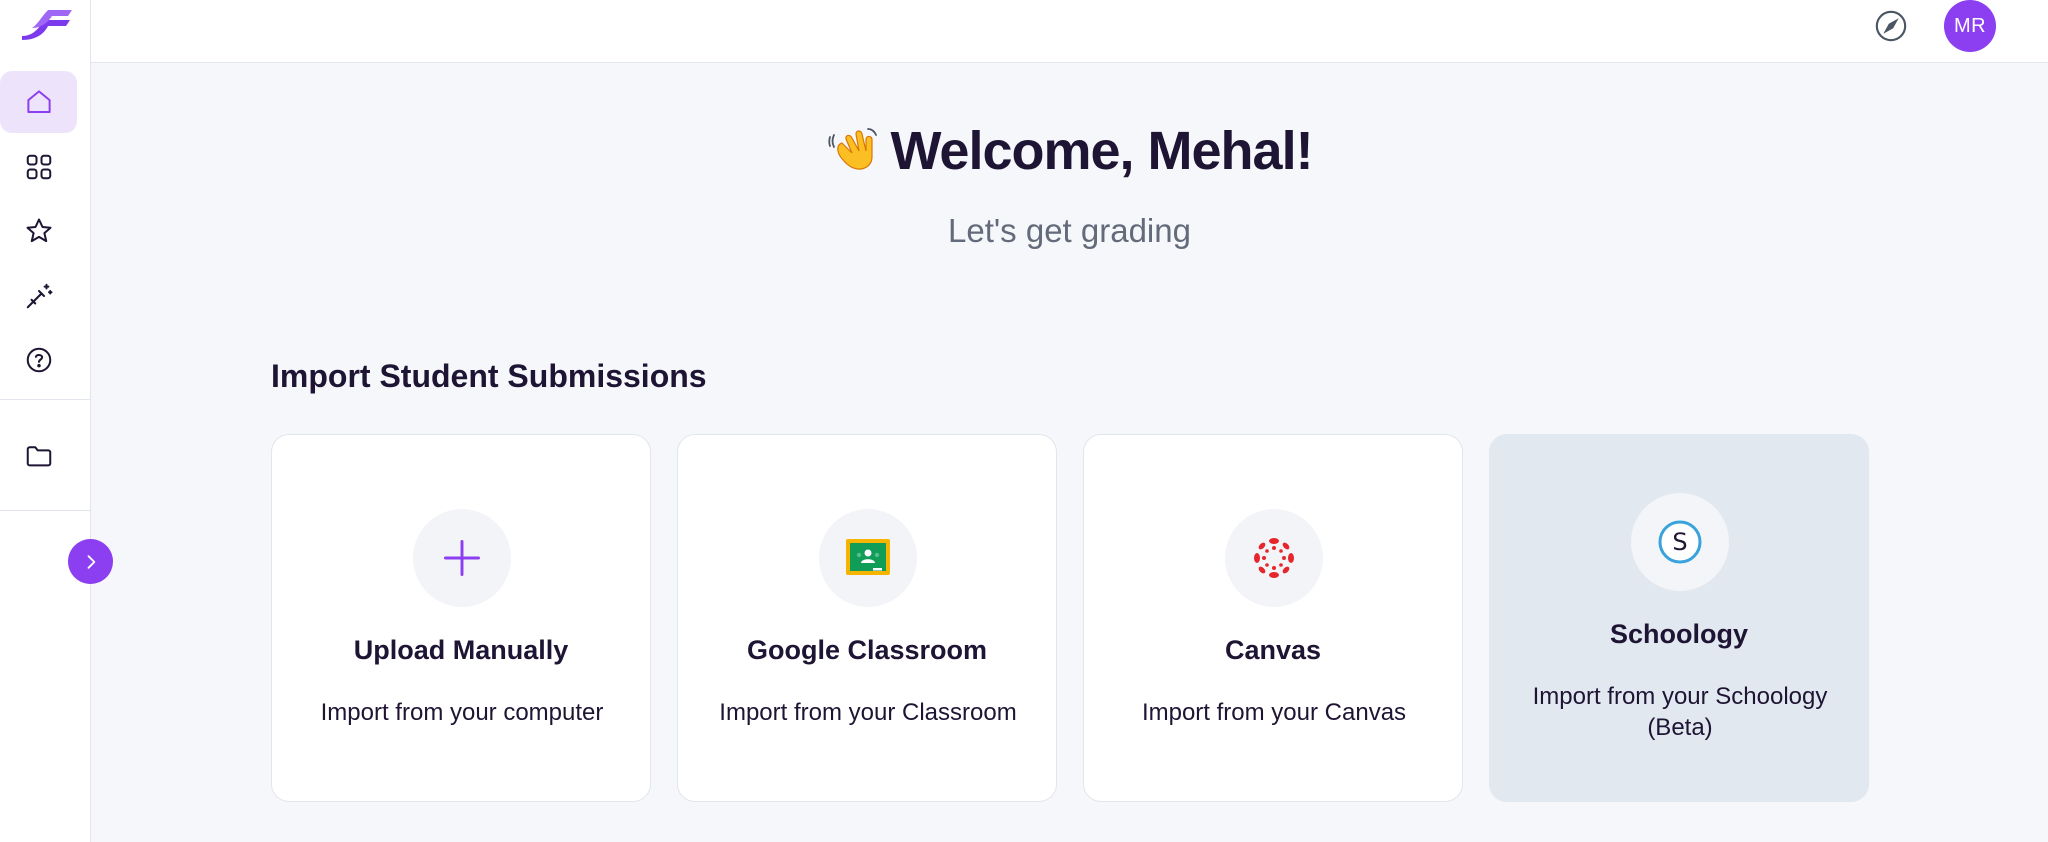  I want to click on card-description: Import from your Schoology (Beta), so click(1680, 712).